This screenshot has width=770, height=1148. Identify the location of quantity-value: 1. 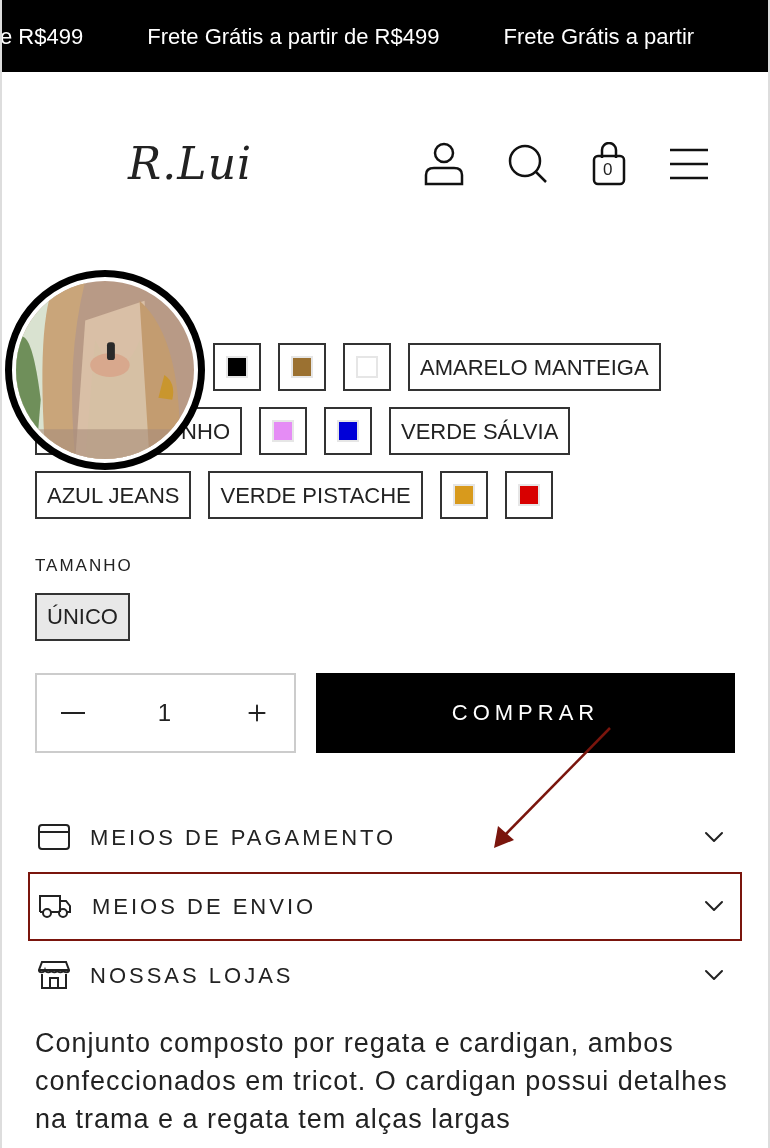
(164, 712).